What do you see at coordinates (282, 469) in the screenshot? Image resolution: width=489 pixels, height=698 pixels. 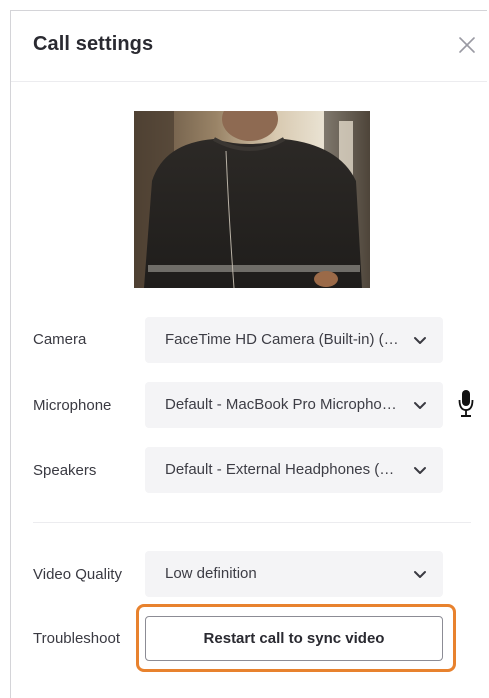 I see `speakers-select-value: Default - External Headphones (Built-in)` at bounding box center [282, 469].